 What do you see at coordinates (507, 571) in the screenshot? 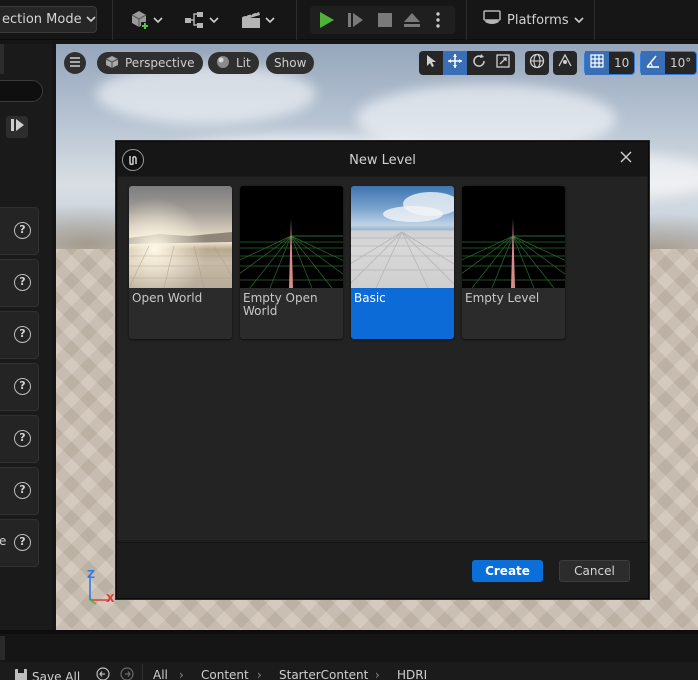
I see `create-button: Create` at bounding box center [507, 571].